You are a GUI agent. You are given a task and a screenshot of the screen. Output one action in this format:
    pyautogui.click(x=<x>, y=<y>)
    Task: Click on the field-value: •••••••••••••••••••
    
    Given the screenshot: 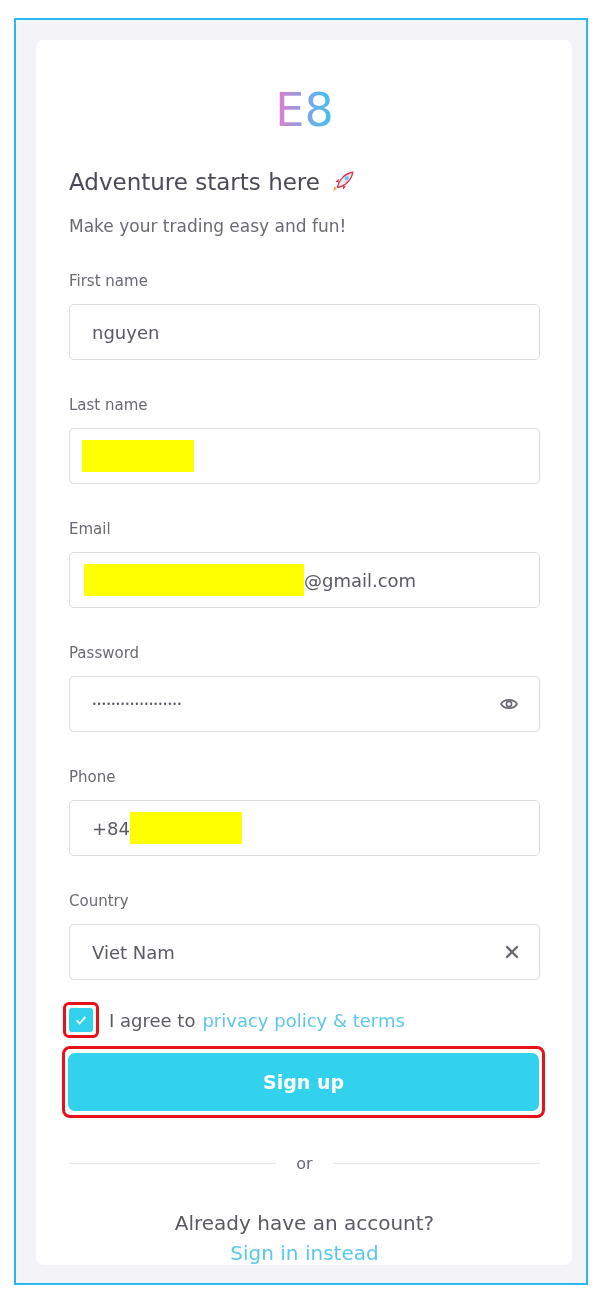 What is the action you would take?
    pyautogui.click(x=136, y=704)
    